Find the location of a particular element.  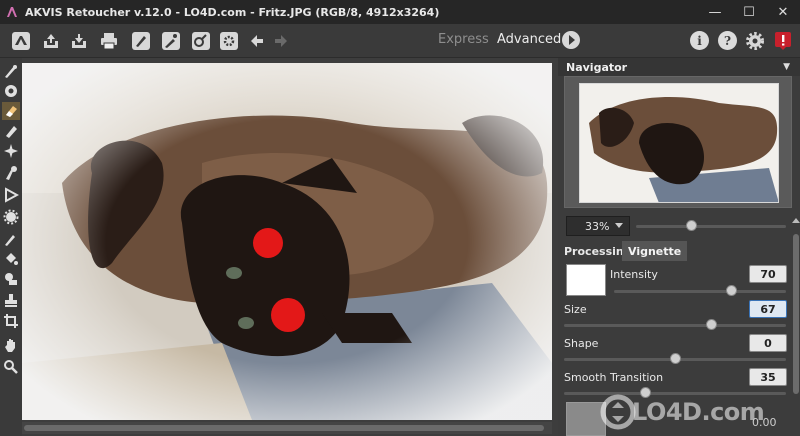

brush-icon is located at coordinates (11, 239).